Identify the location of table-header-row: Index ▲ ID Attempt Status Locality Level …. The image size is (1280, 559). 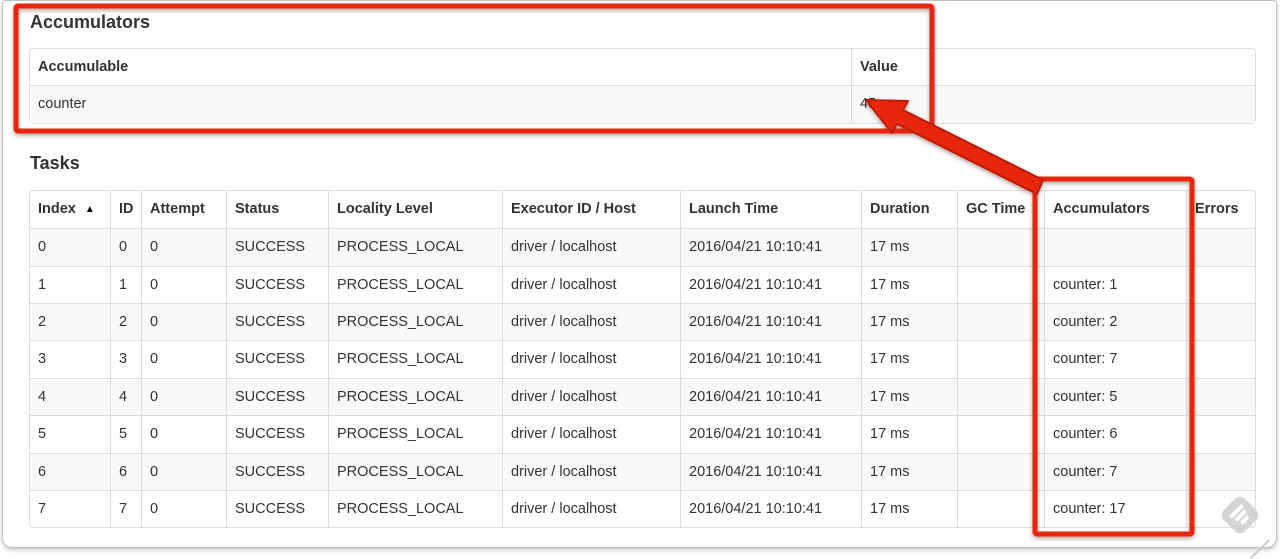
(642, 209).